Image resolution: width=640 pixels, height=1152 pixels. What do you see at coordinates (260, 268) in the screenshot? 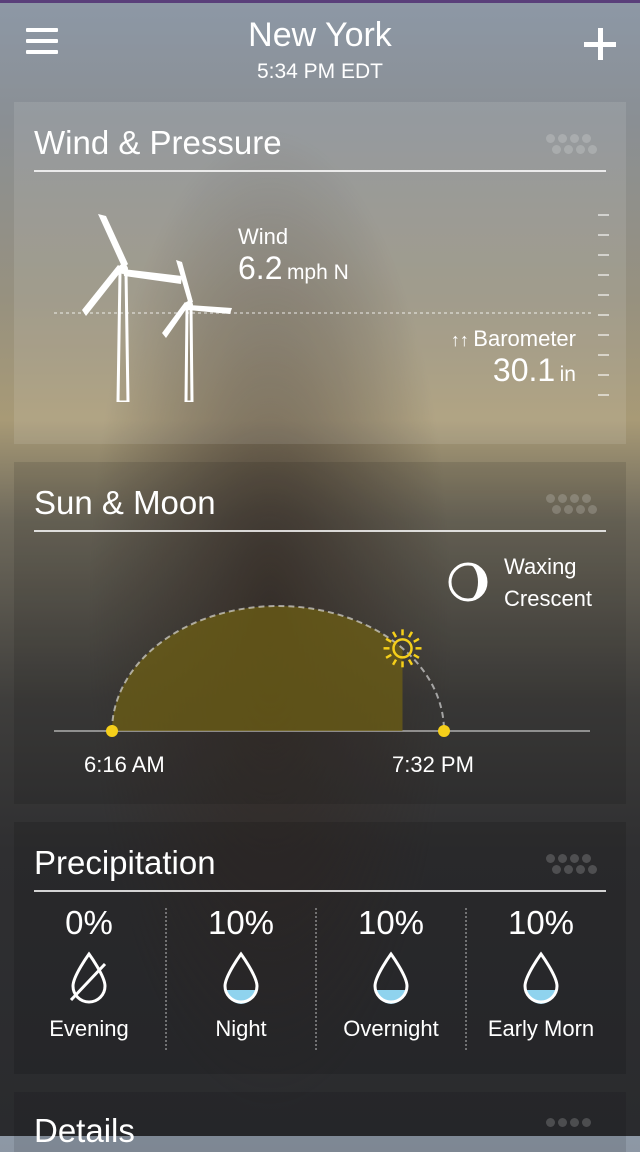
I see `wind-speed: 6.2` at bounding box center [260, 268].